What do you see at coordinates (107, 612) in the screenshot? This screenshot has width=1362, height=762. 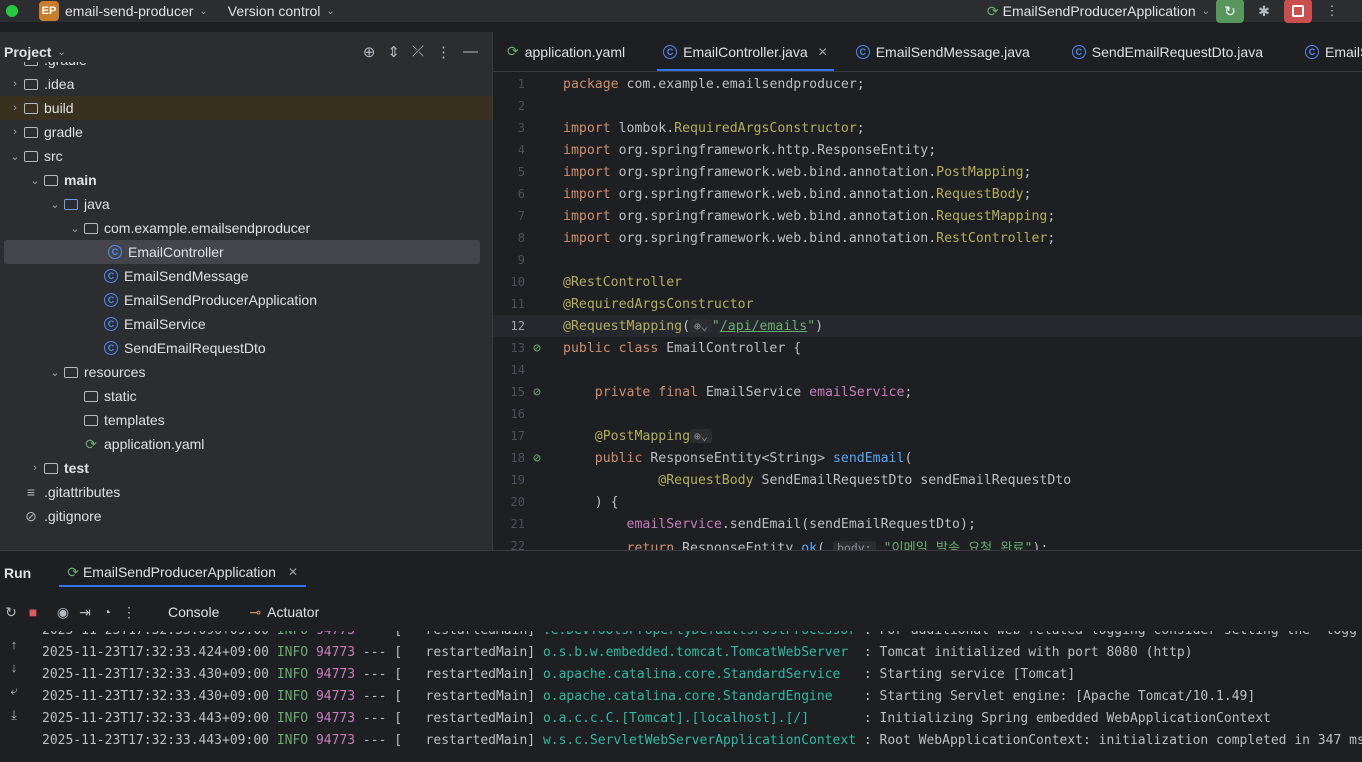 I see `dashboard-icon: ◔` at bounding box center [107, 612].